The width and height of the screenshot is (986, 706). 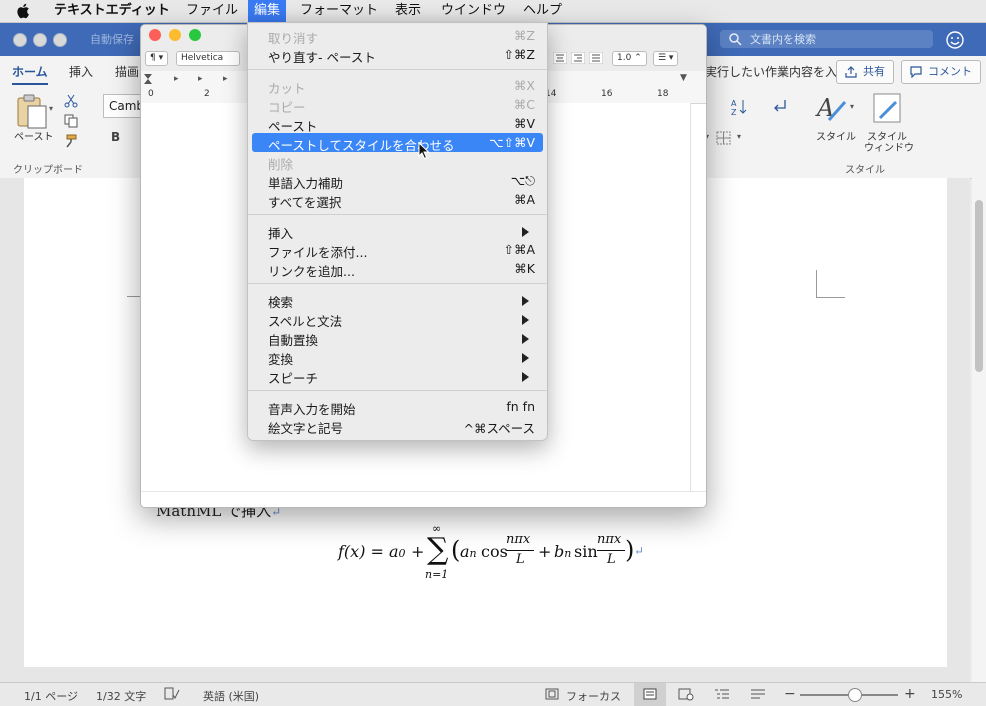 I want to click on menu-separator, so click(x=397, y=69).